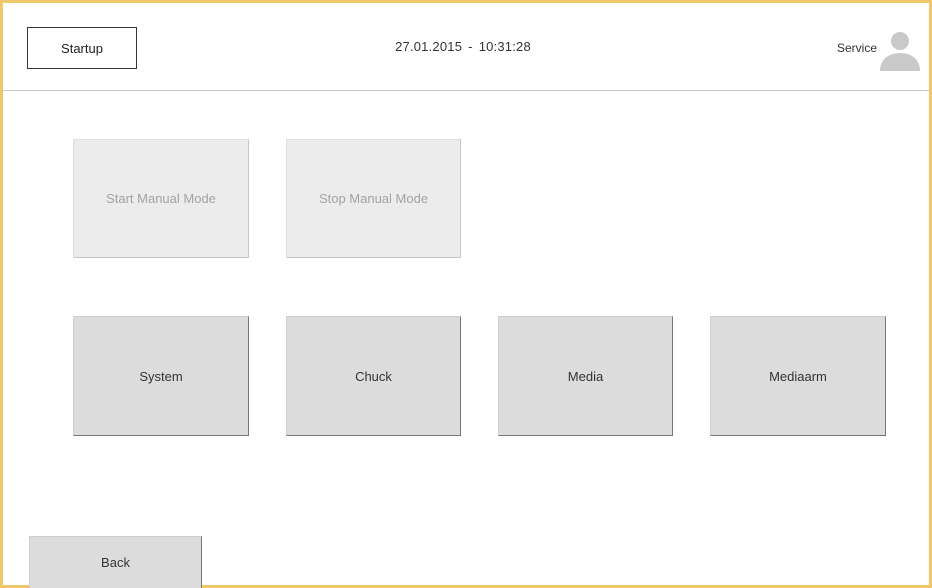  I want to click on header-bar: Startup 27.01.2015-10:31:28 Service, so click(466, 47).